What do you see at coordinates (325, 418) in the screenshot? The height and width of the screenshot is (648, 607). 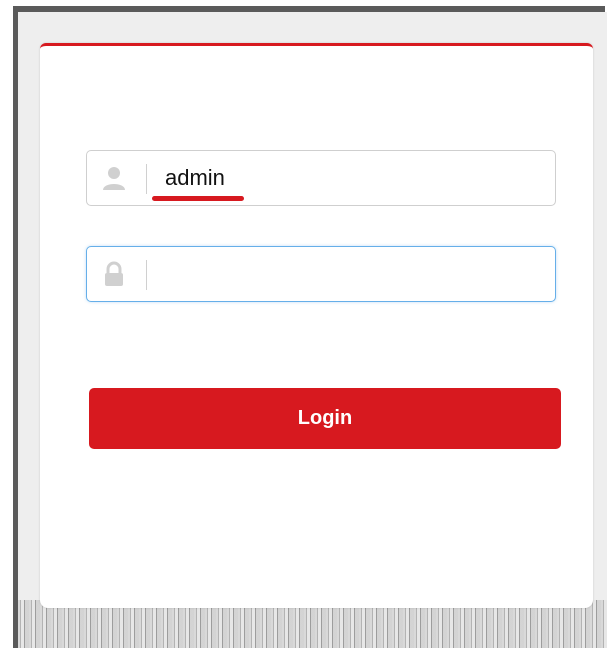 I see `login-button: Login` at bounding box center [325, 418].